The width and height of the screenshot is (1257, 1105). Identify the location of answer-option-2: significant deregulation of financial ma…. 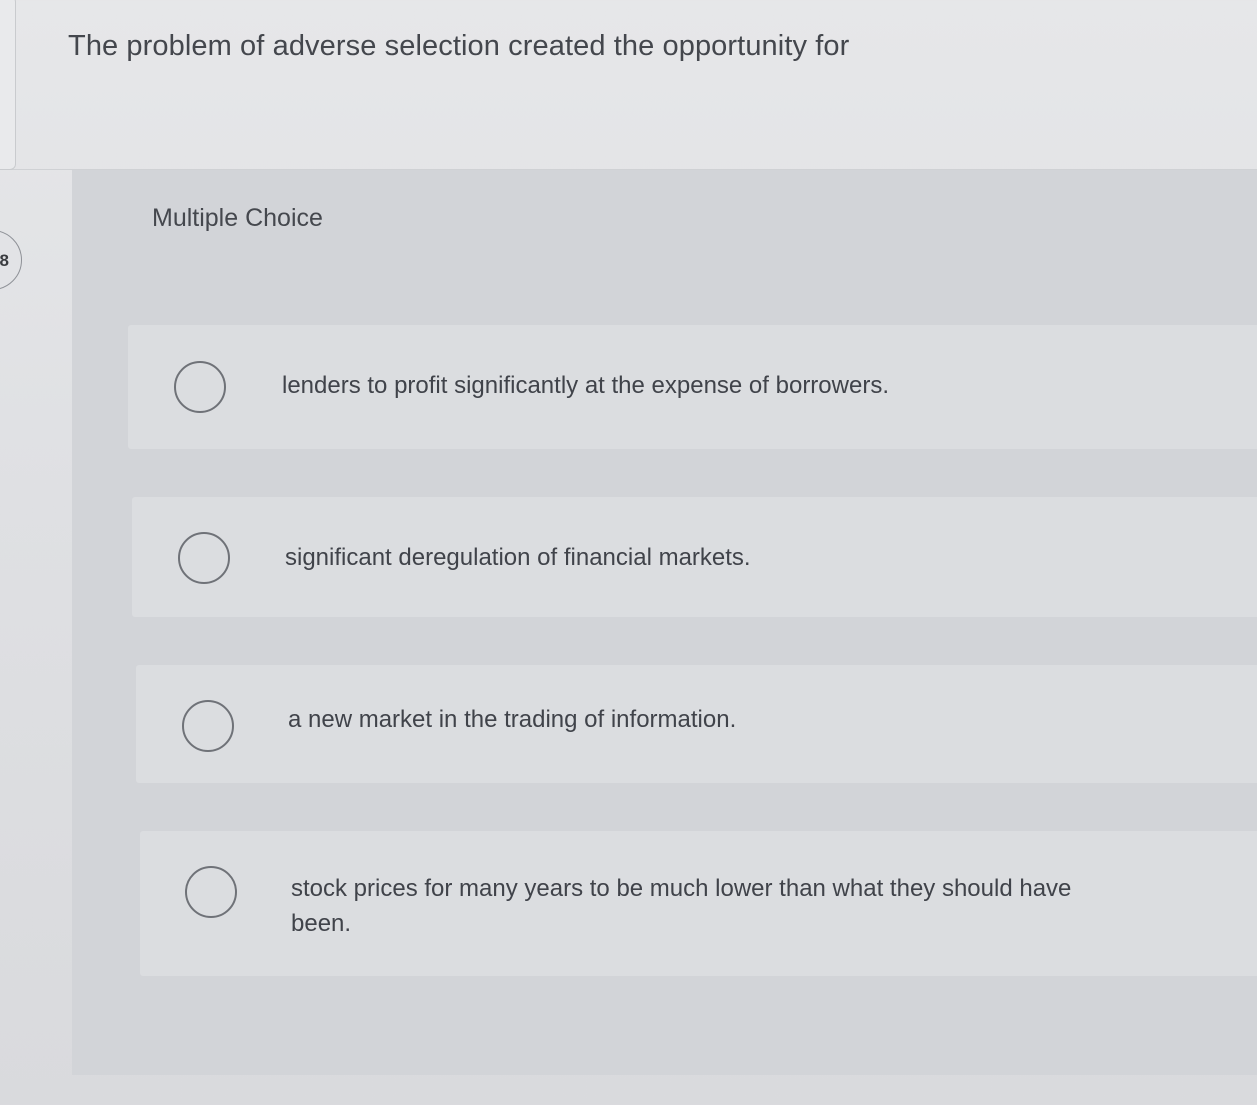
(694, 557).